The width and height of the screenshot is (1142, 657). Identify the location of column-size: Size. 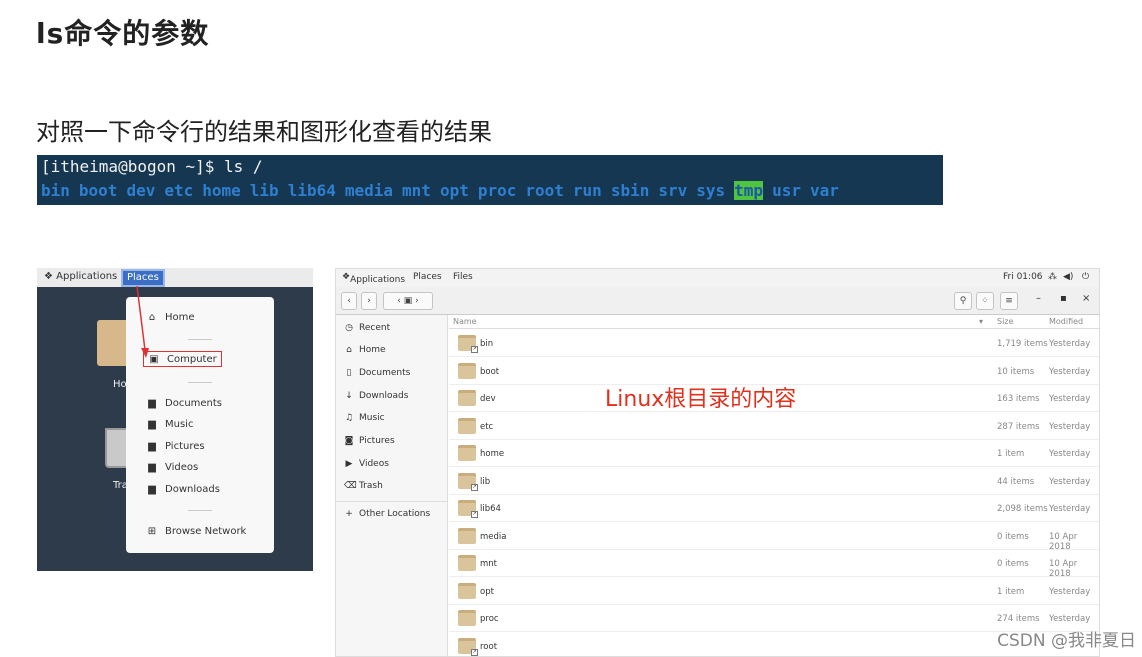
(1005, 321).